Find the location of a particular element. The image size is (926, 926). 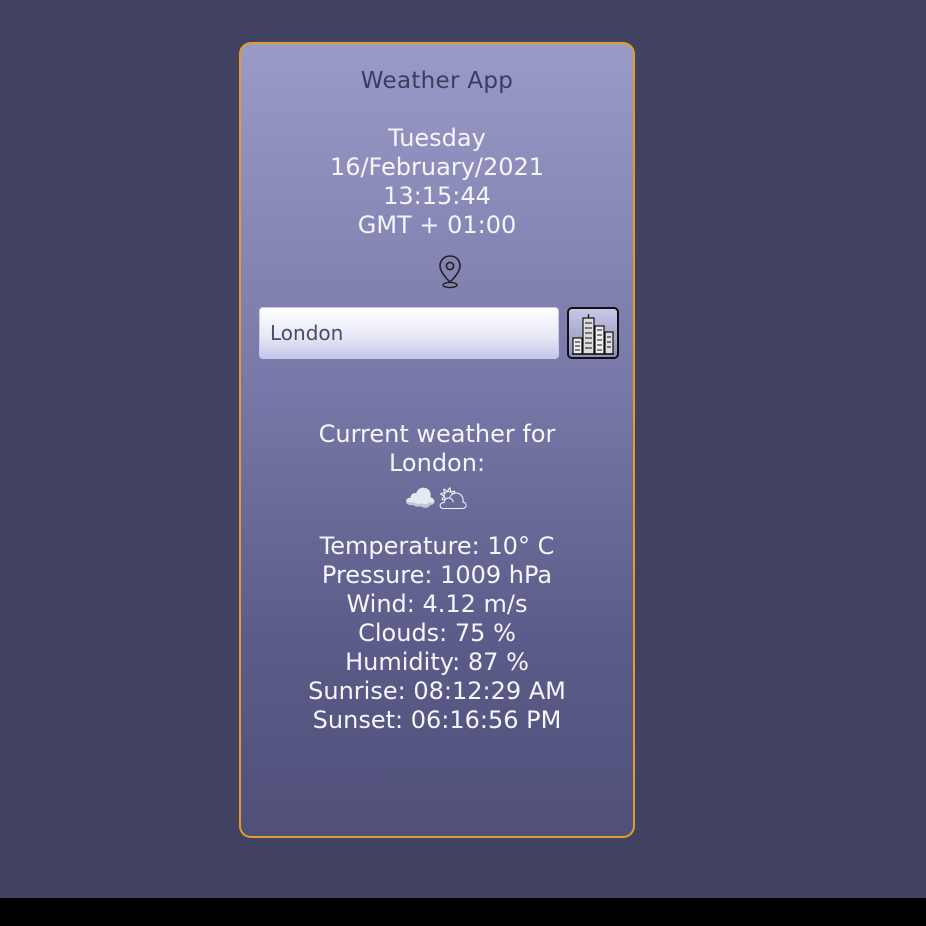

search-row is located at coordinates (439, 333).